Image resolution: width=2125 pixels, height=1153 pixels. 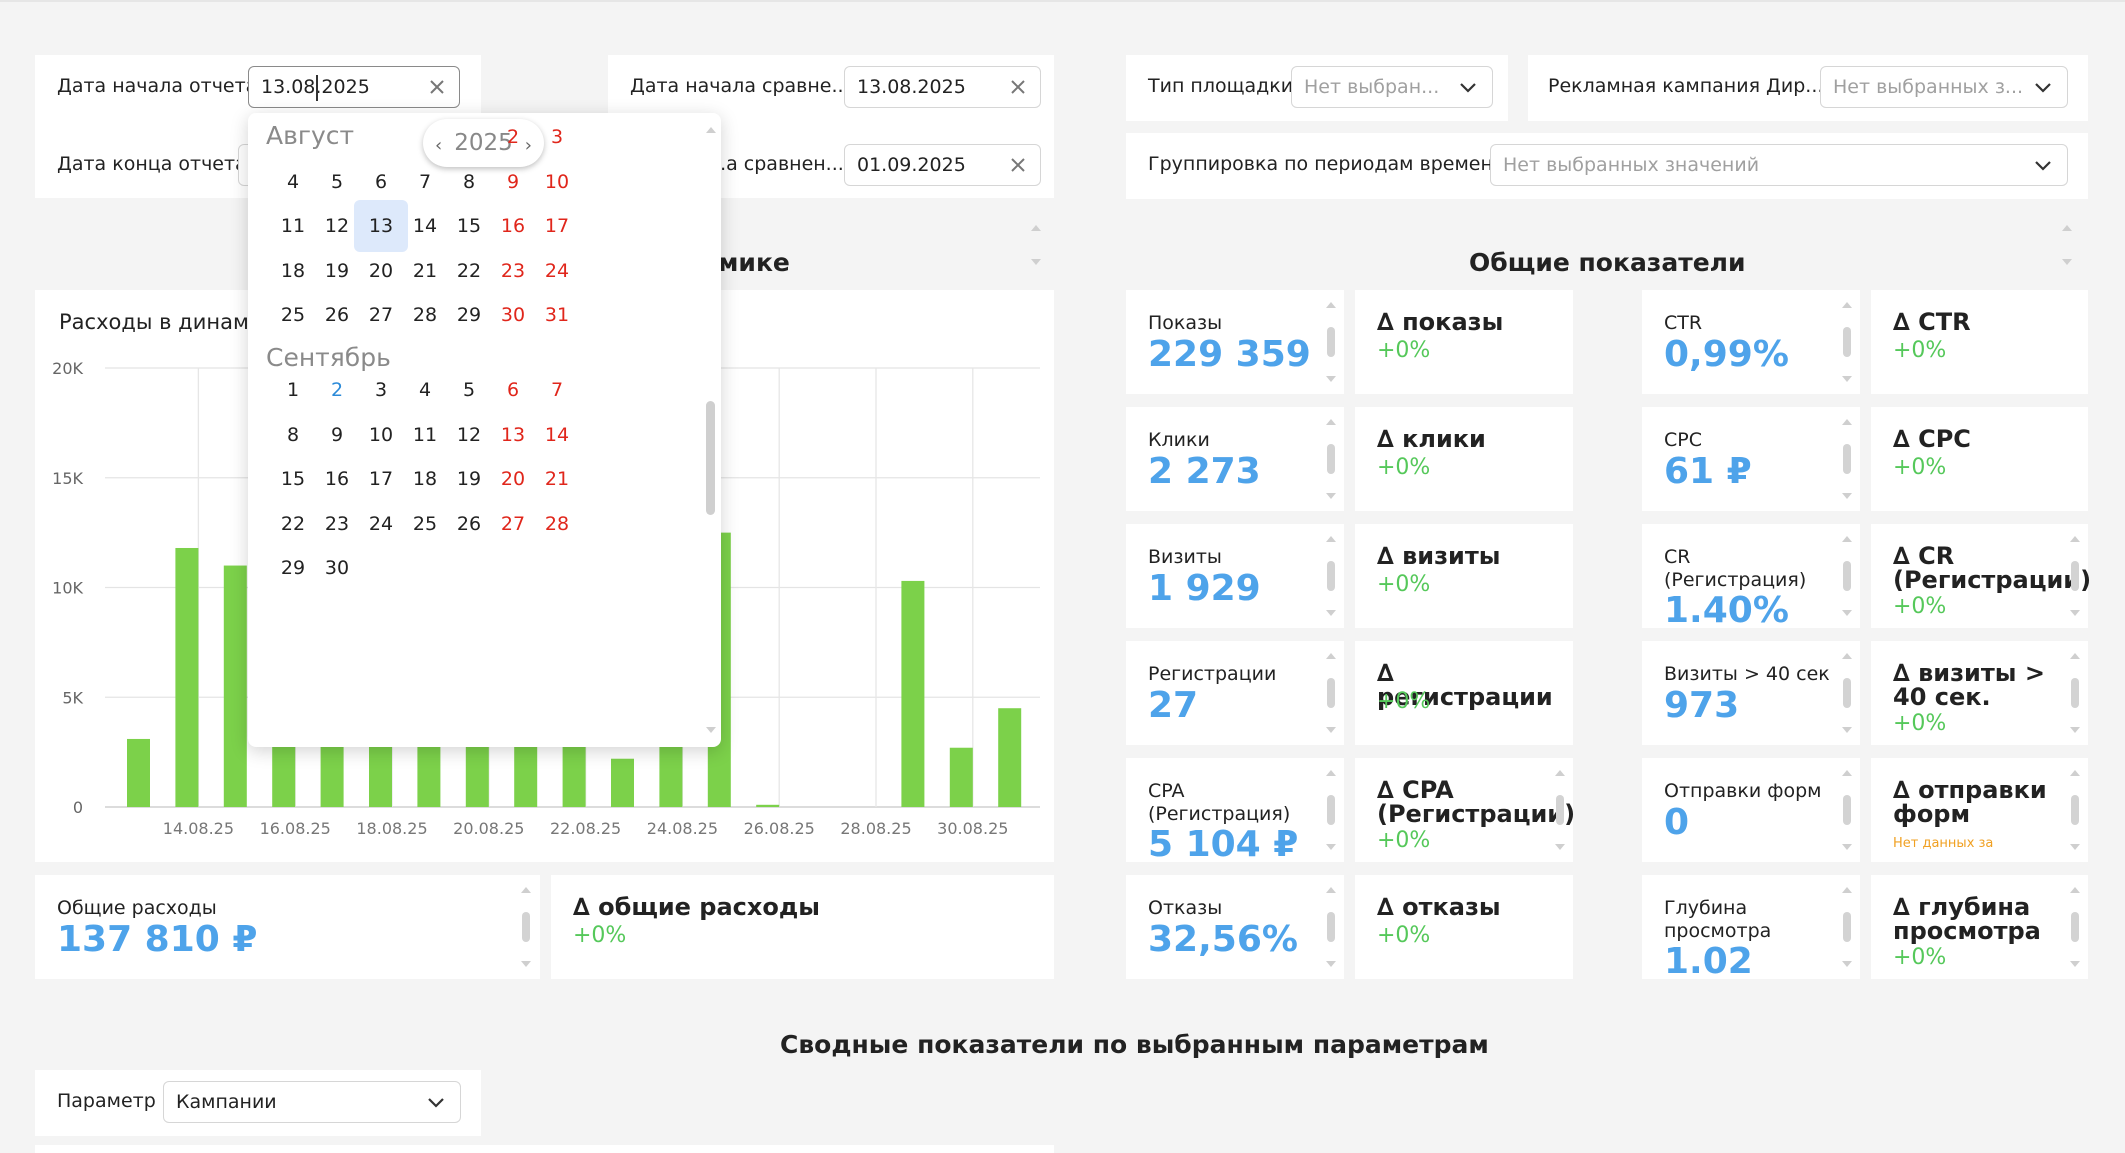 I want to click on delta-label: ∆ CTR, so click(x=1932, y=322).